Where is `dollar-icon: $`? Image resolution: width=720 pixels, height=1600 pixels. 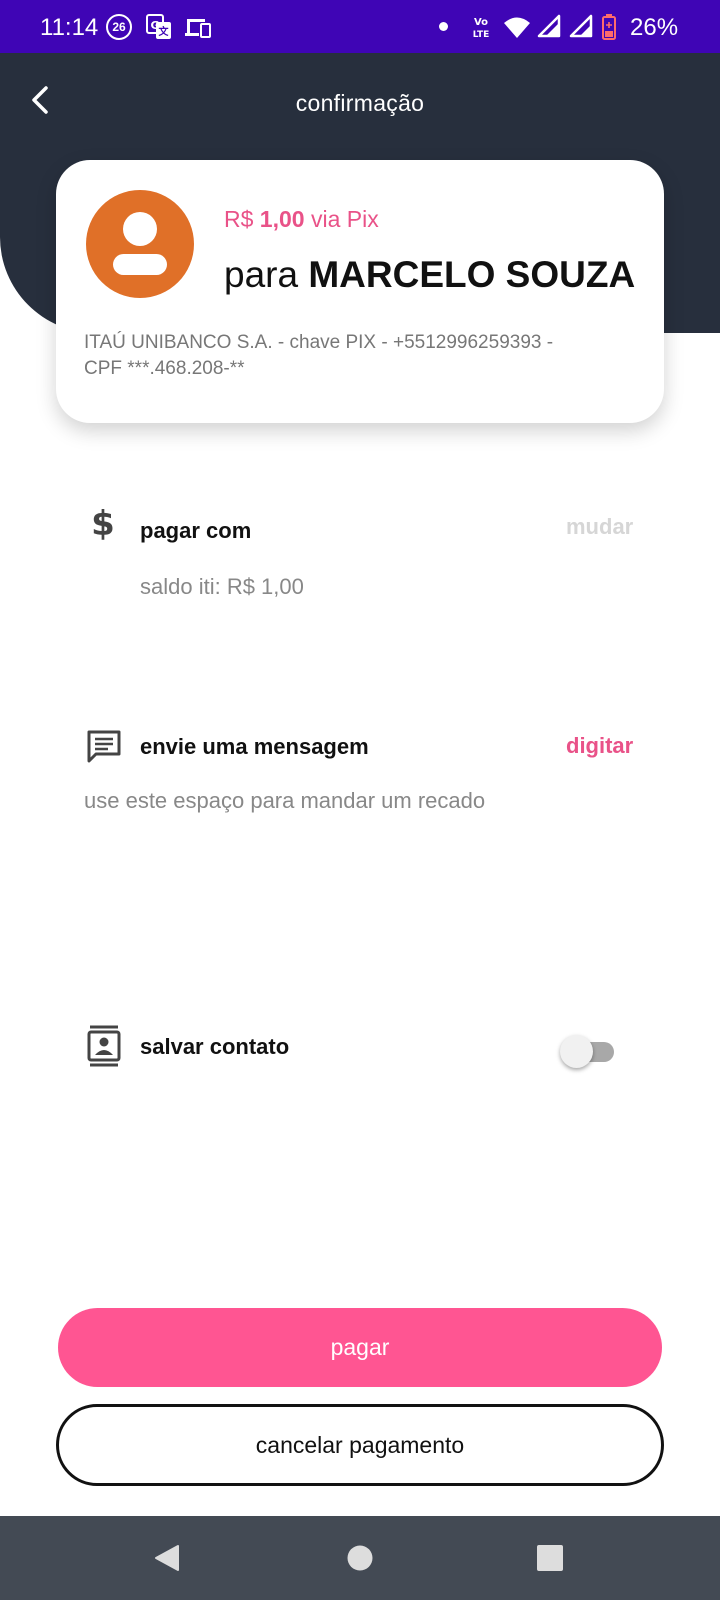
dollar-icon: $ is located at coordinates (103, 525).